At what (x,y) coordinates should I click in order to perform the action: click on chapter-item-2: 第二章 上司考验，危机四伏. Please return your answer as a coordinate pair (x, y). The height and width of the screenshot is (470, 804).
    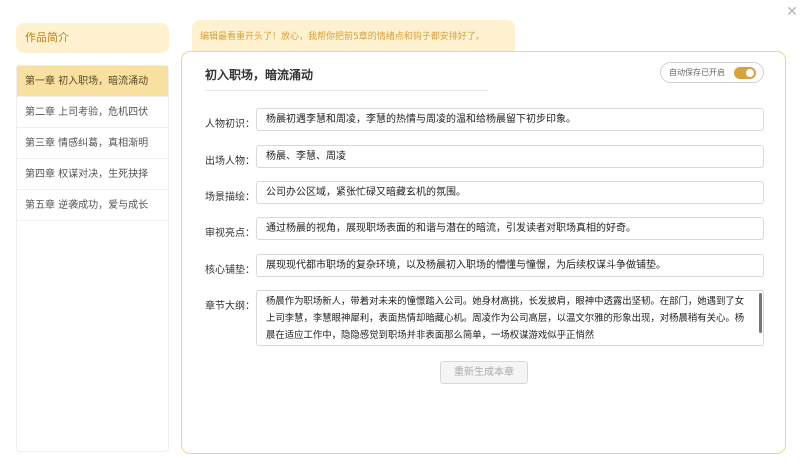
    Looking at the image, I should click on (92, 112).